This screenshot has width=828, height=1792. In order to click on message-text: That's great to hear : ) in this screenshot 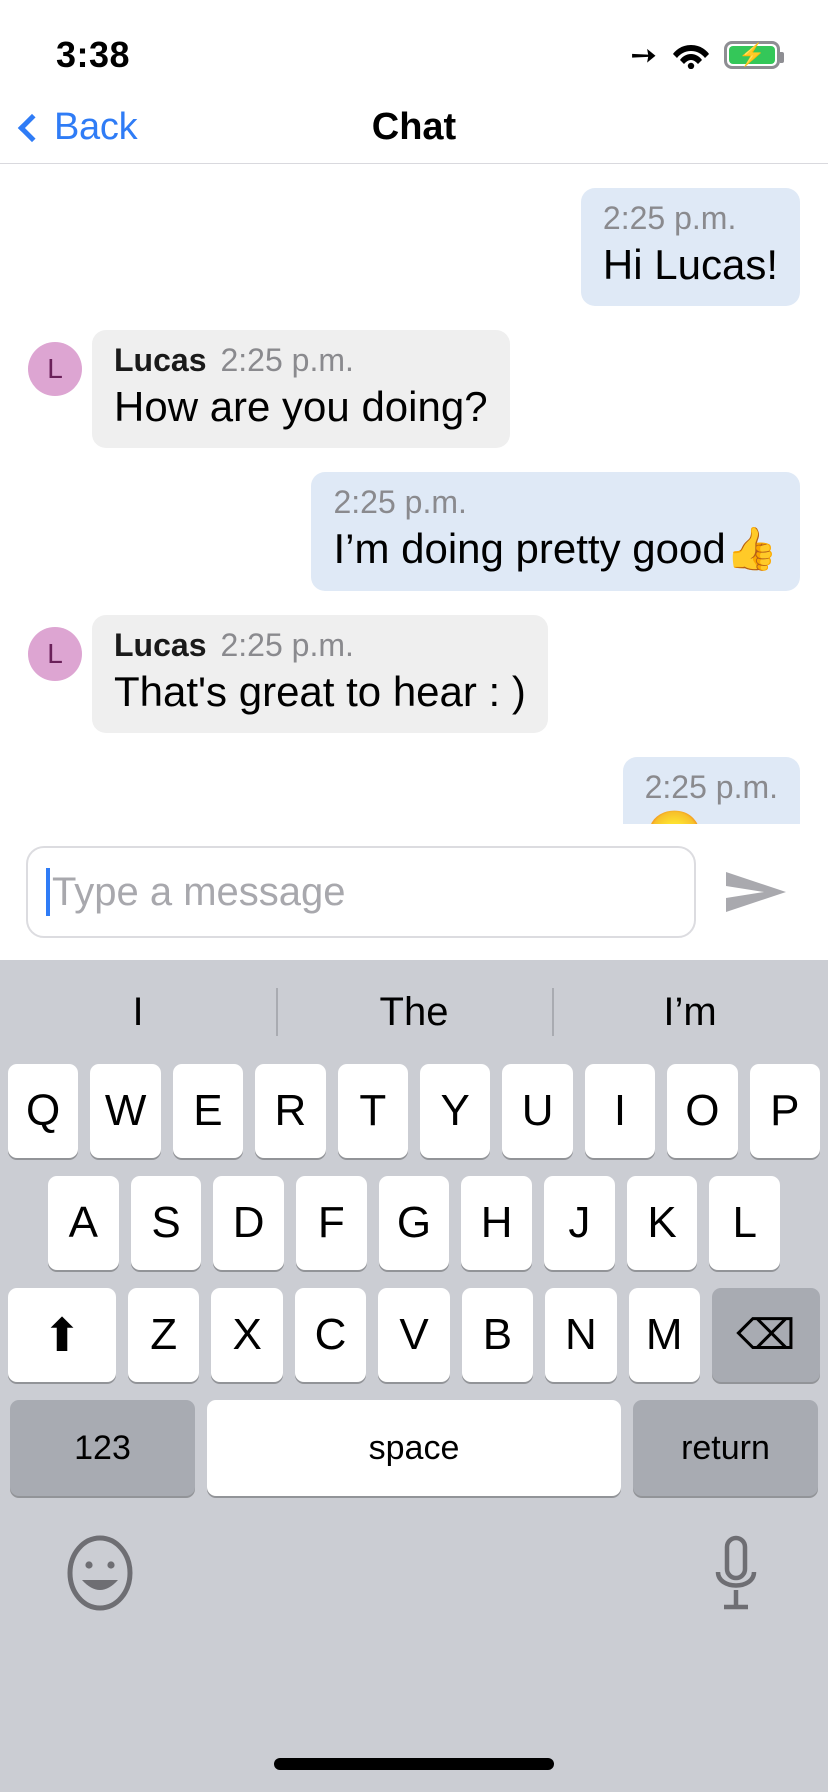, I will do `click(320, 691)`.